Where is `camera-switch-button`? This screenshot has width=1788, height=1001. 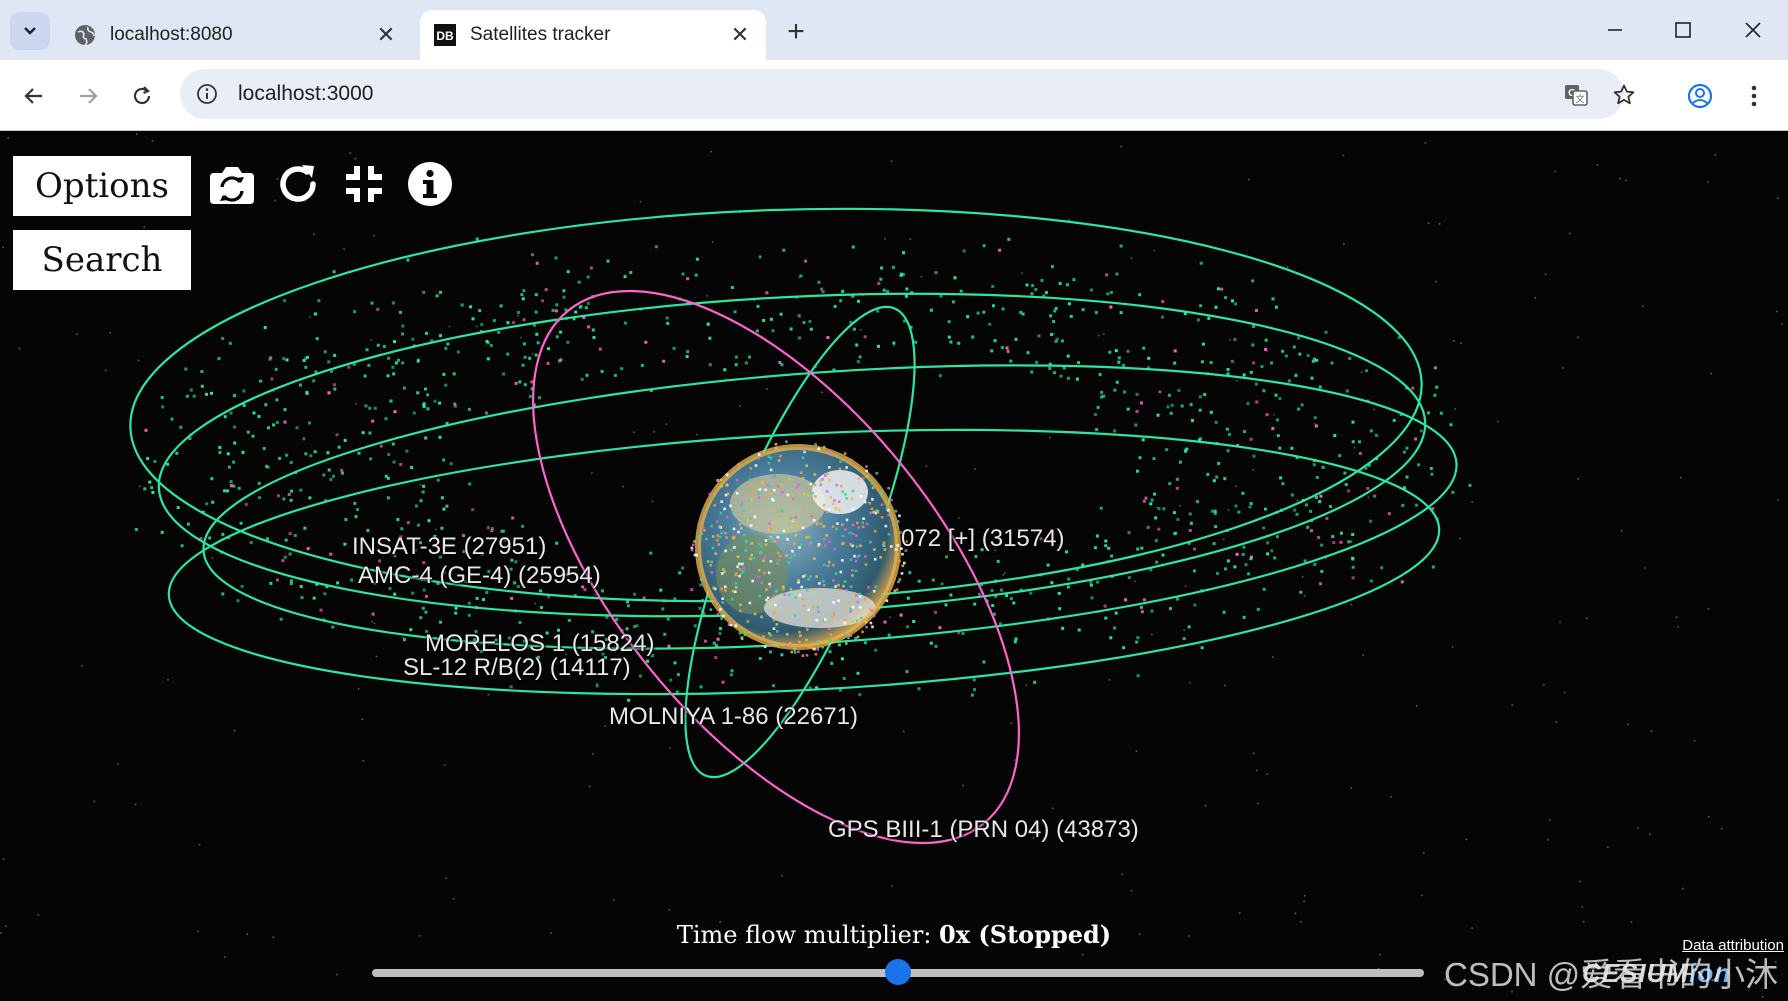
camera-switch-button is located at coordinates (232, 184).